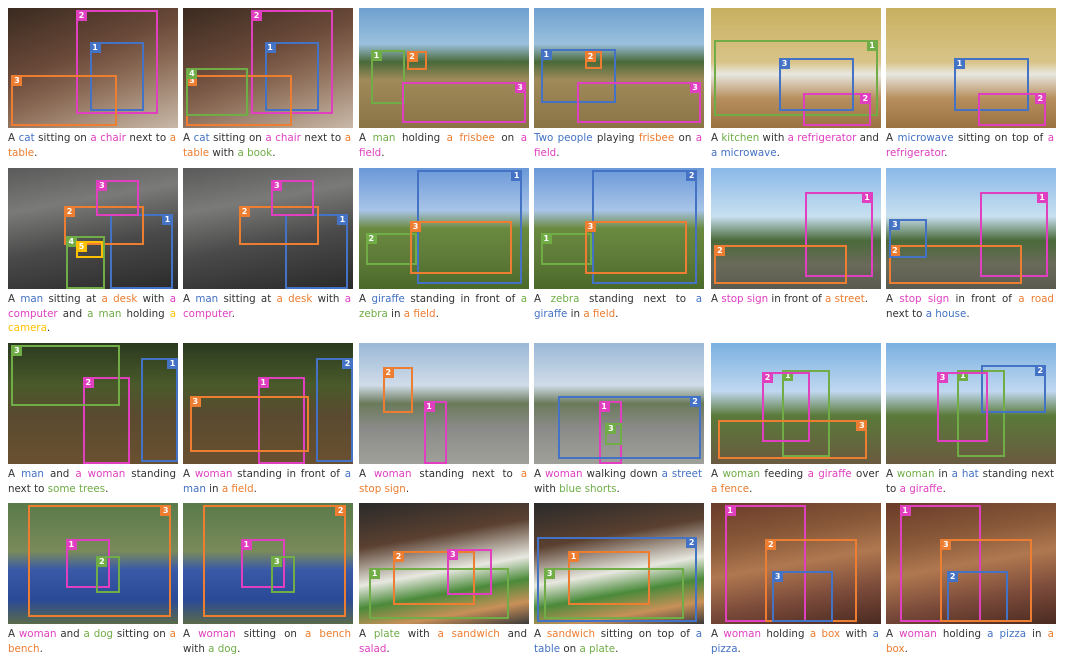  Describe the element at coordinates (237, 138) in the screenshot. I see `caption-phrase: sitting on` at that location.